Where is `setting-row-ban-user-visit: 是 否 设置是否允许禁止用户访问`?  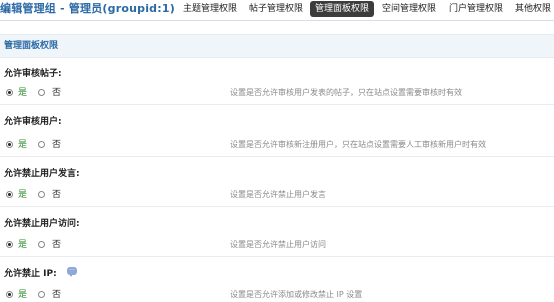 setting-row-ban-user-visit: 是 否 设置是否允许禁止用户访问 is located at coordinates (277, 246).